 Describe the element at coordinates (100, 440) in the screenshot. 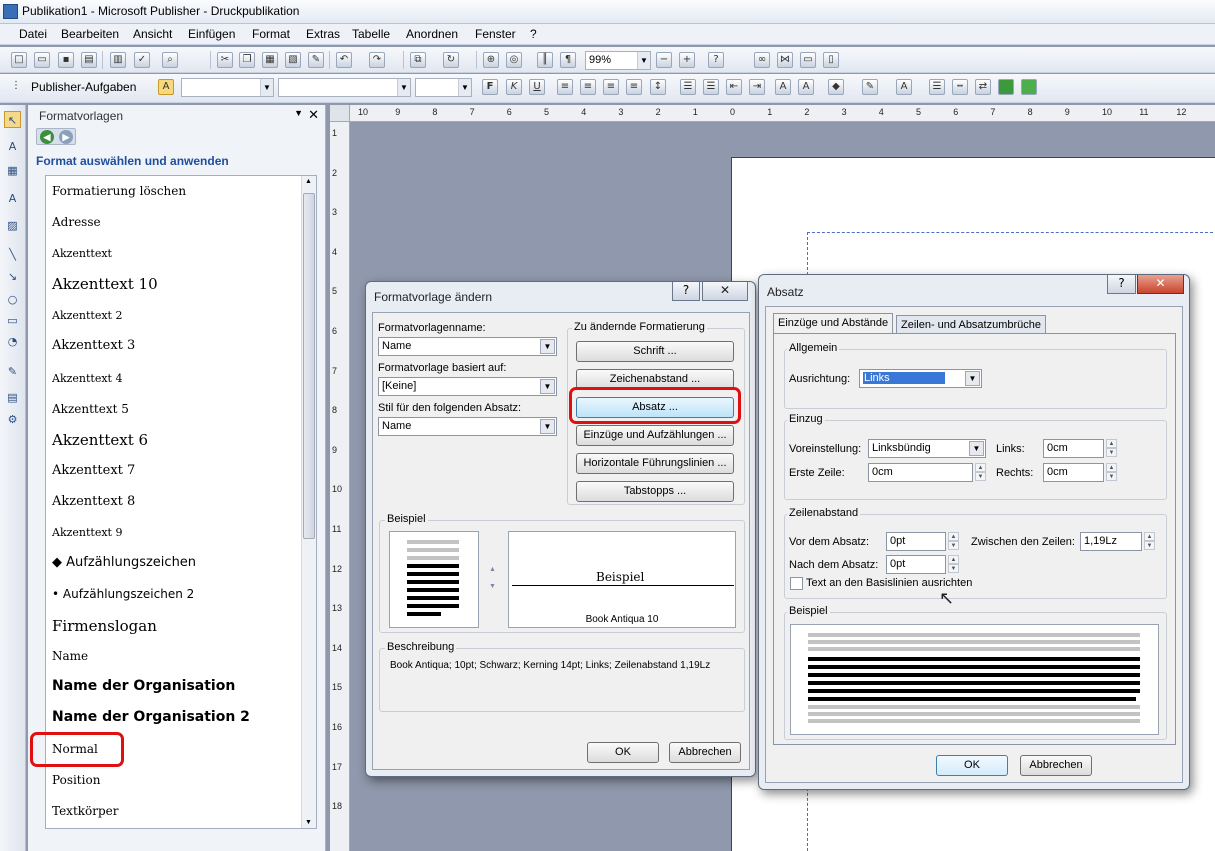

I see `list-item: Akzenttext 6` at that location.